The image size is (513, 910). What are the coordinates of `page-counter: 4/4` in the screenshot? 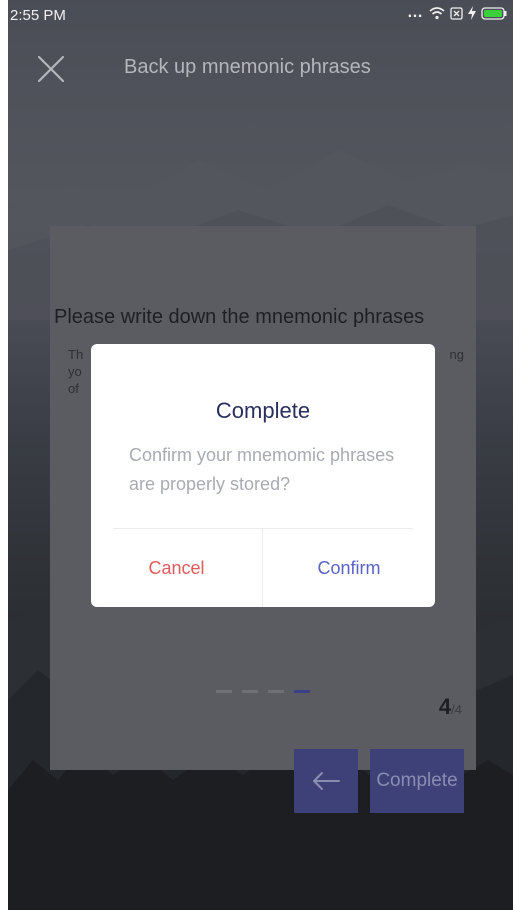 It's located at (450, 707).